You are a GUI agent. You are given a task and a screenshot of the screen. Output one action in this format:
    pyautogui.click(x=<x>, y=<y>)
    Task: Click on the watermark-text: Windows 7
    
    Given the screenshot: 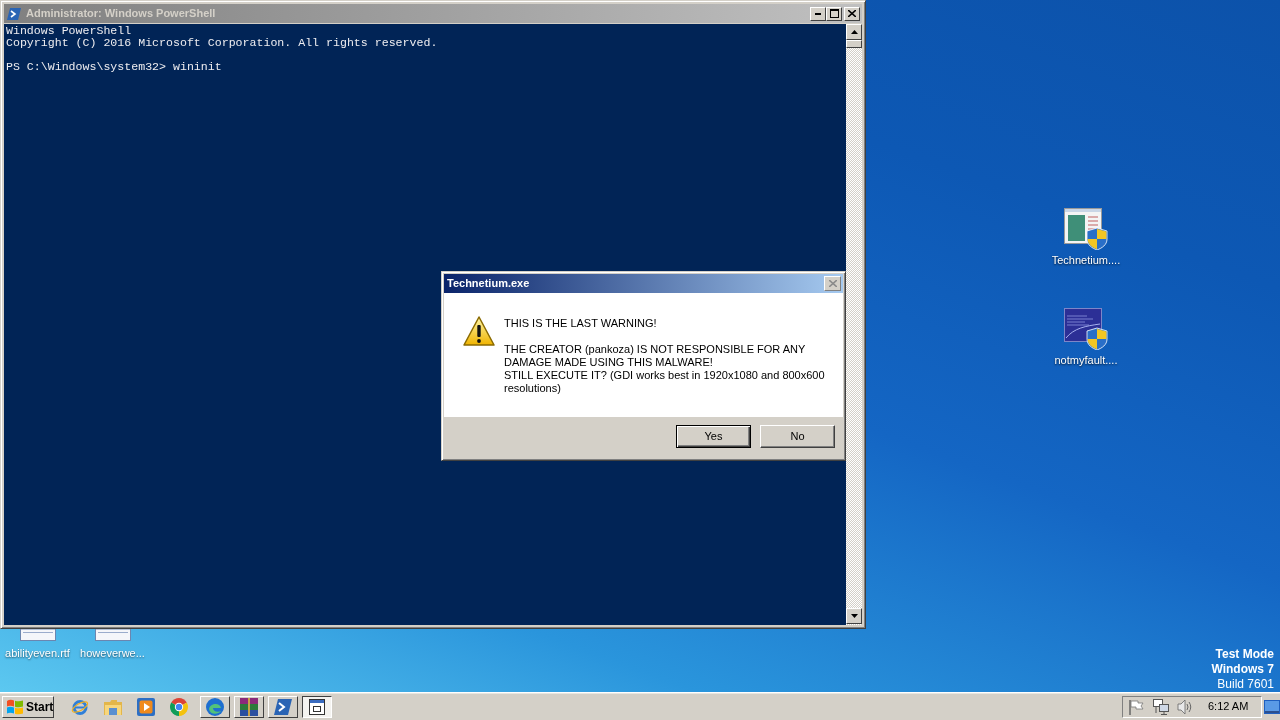 What is the action you would take?
    pyautogui.click(x=1242, y=669)
    